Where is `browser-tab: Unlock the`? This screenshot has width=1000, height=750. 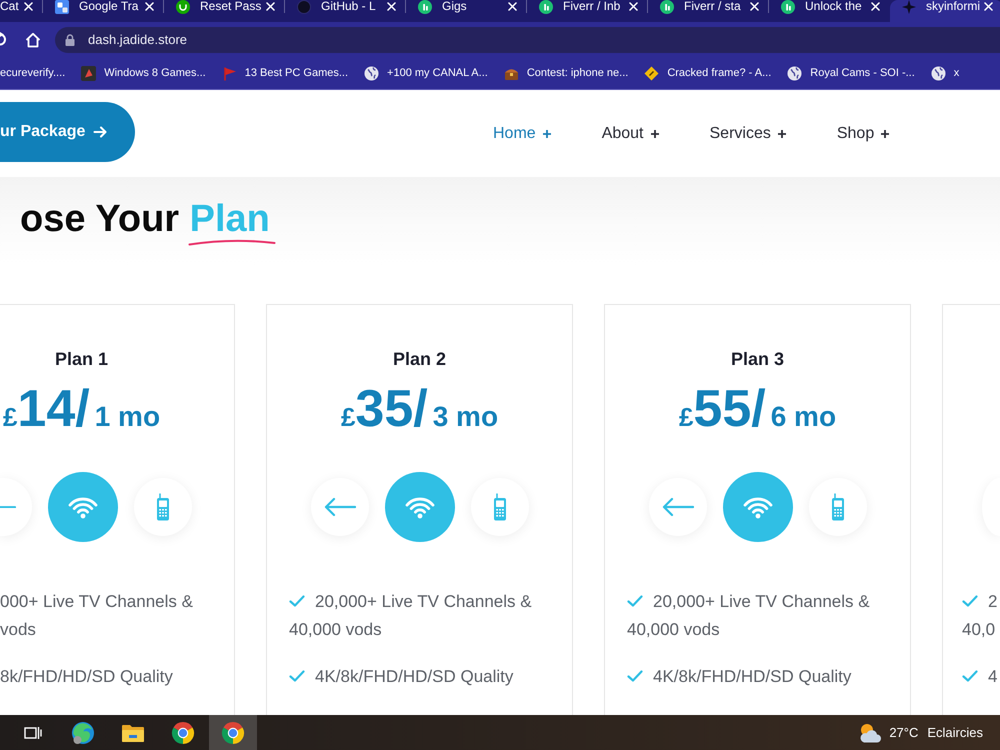 browser-tab: Unlock the is located at coordinates (829, 11).